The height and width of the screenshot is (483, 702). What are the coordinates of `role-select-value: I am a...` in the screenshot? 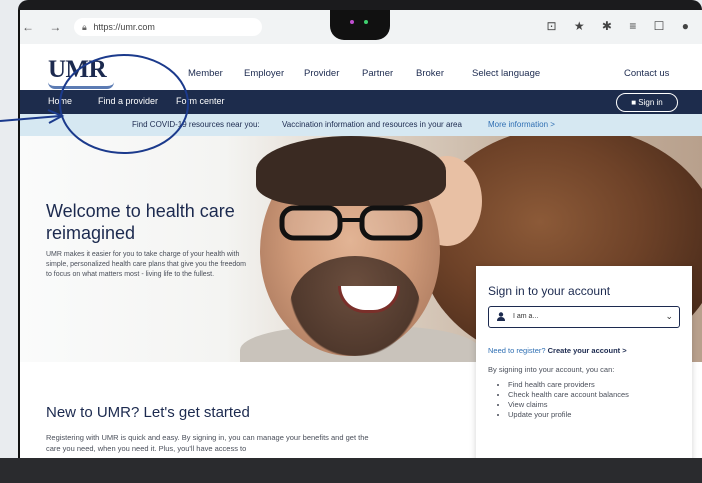 It's located at (526, 316).